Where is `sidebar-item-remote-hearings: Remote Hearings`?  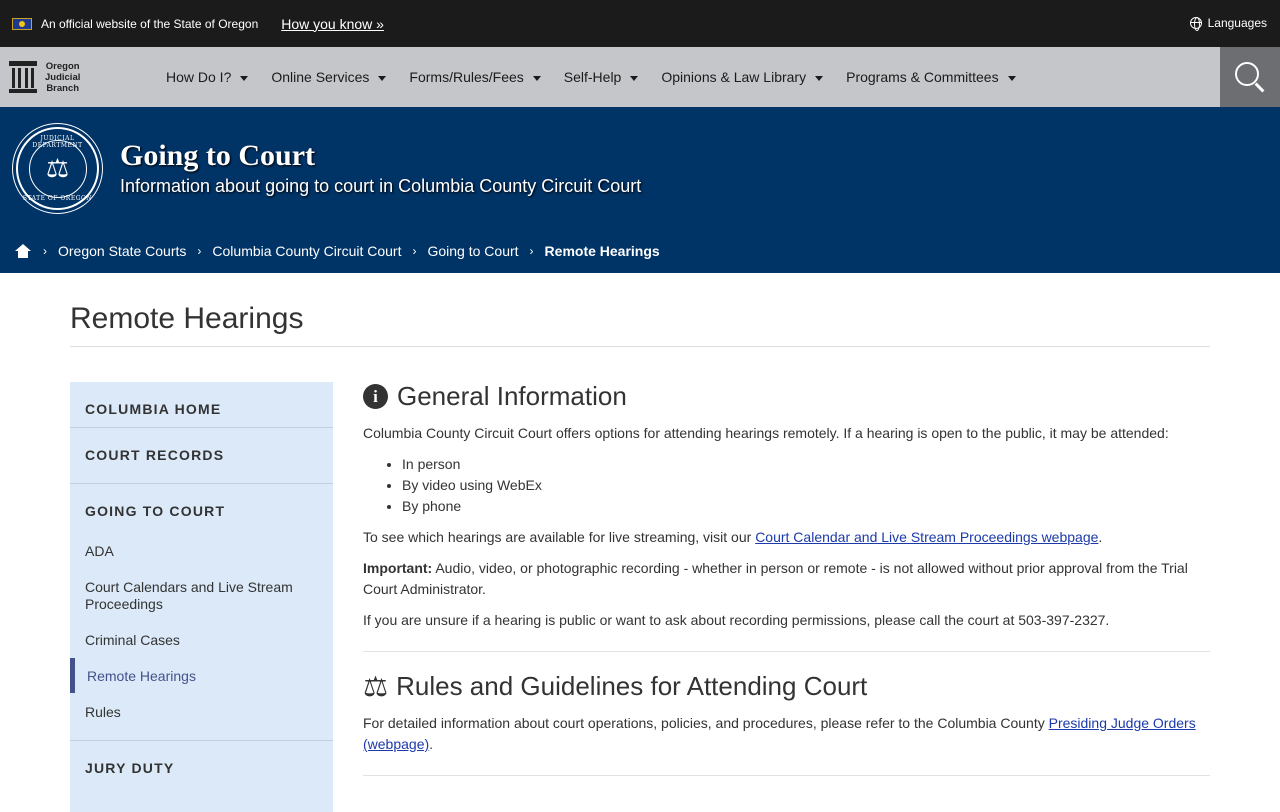 sidebar-item-remote-hearings: Remote Hearings is located at coordinates (202, 676).